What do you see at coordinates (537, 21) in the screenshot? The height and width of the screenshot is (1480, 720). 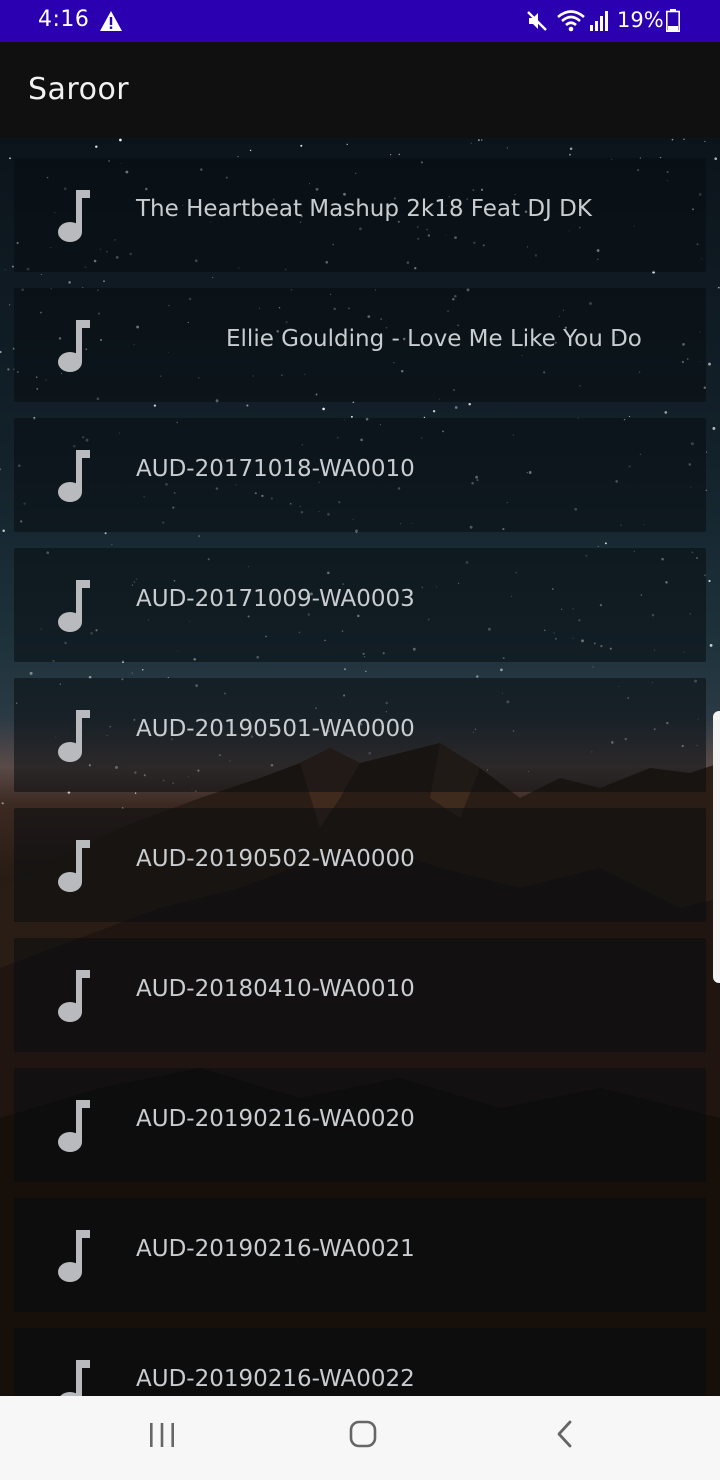 I see `mute-icon` at bounding box center [537, 21].